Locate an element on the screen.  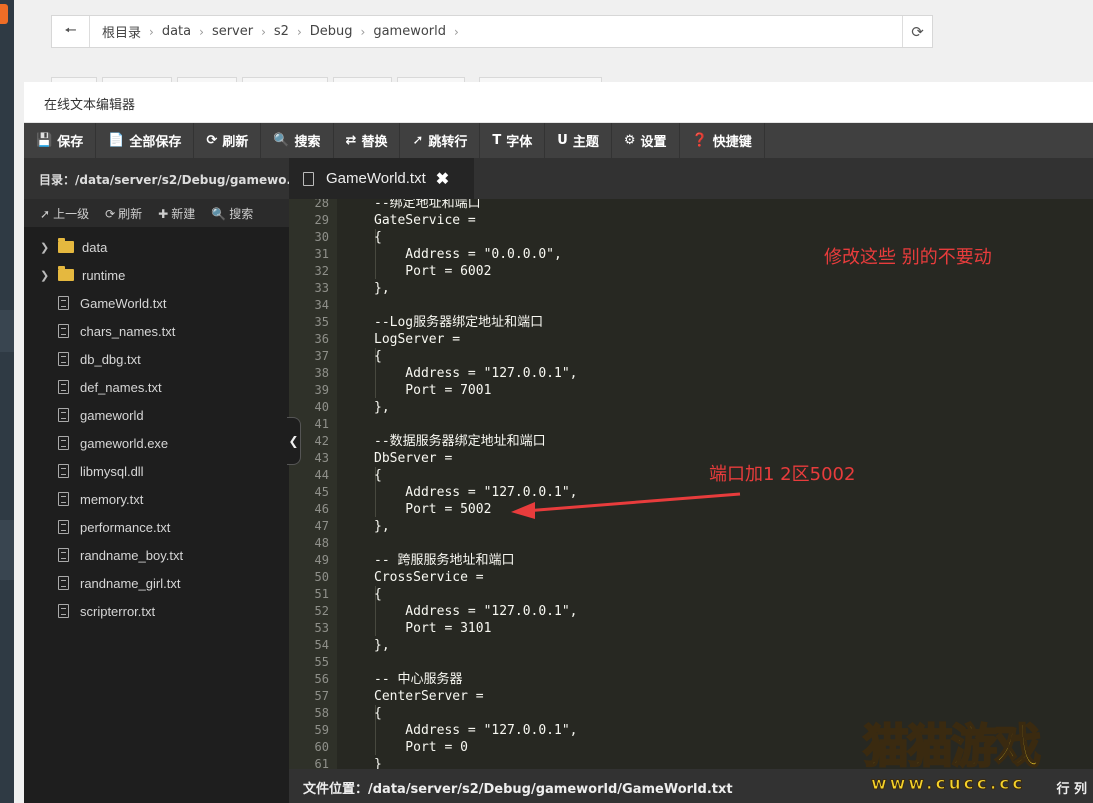
tree-file: gameworld.exe is located at coordinates (156, 443).